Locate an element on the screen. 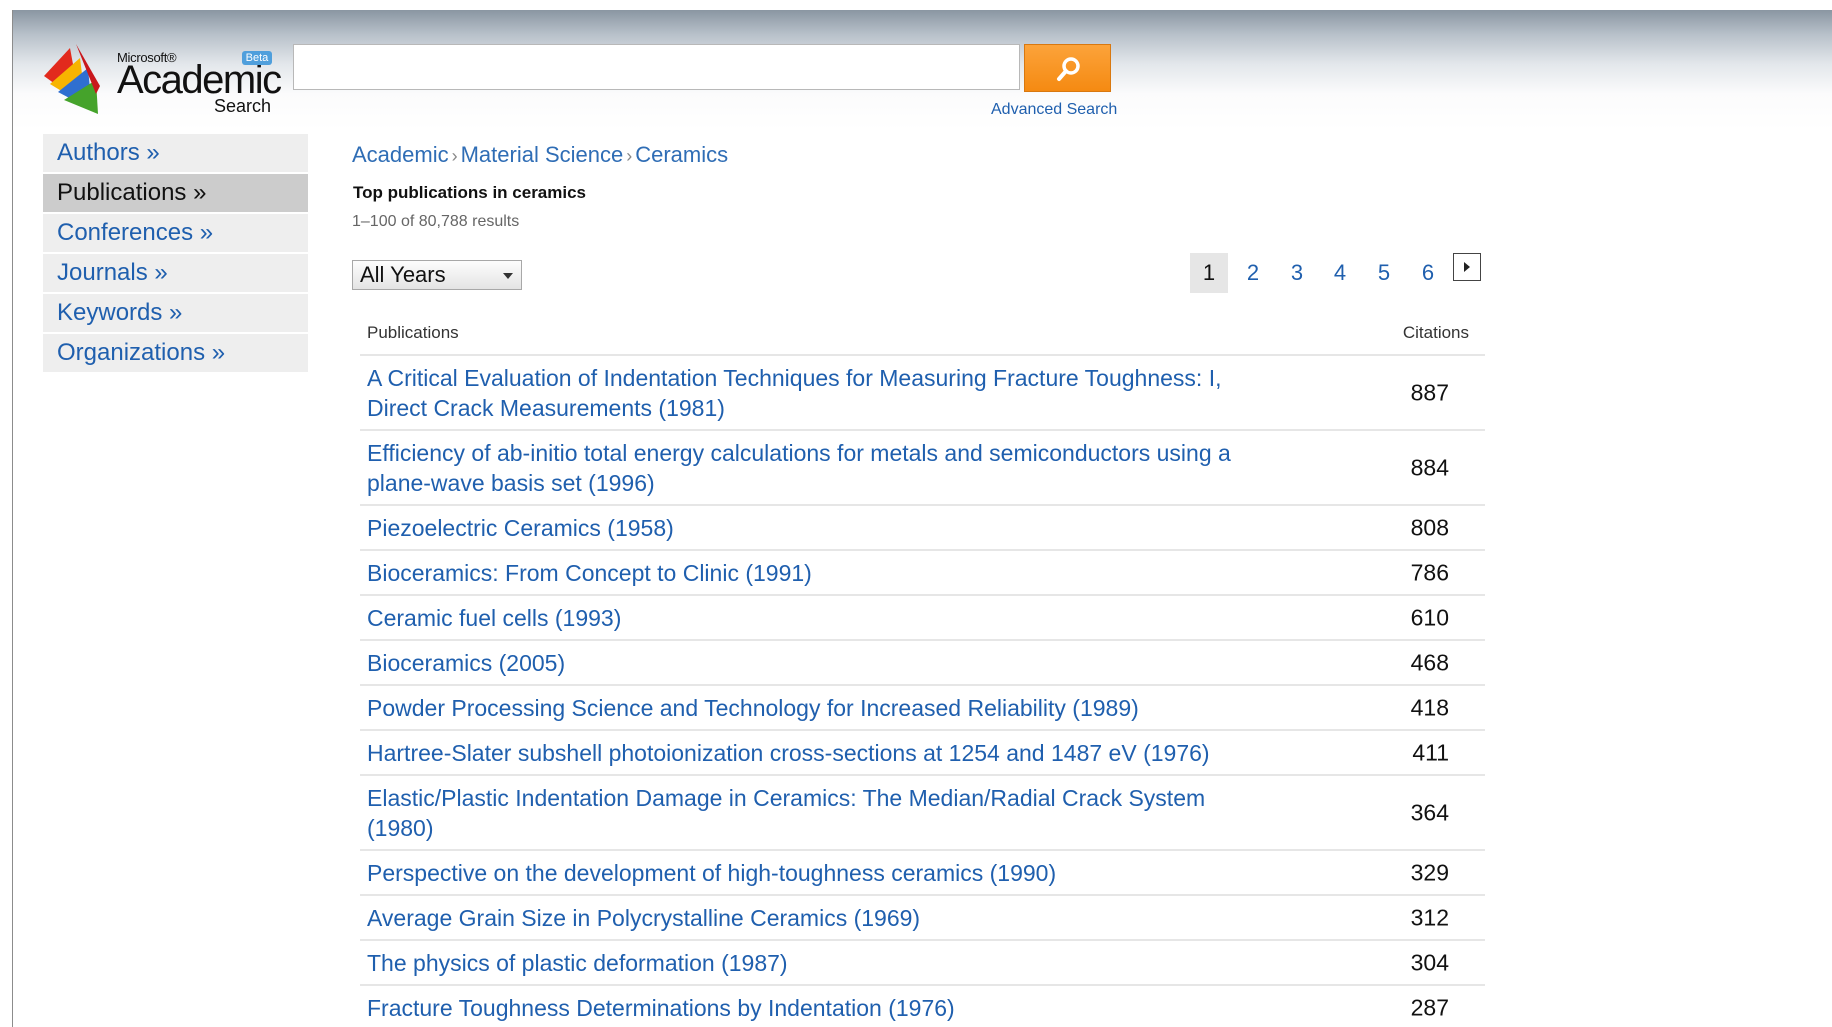  breadcrumb: Academic › Material Science › Ceramics is located at coordinates (540, 155).